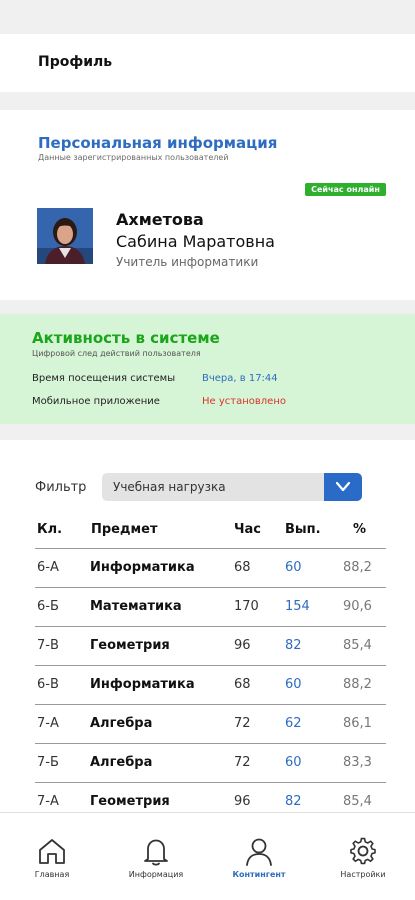  I want to click on cell-percent: 86,1, so click(357, 723).